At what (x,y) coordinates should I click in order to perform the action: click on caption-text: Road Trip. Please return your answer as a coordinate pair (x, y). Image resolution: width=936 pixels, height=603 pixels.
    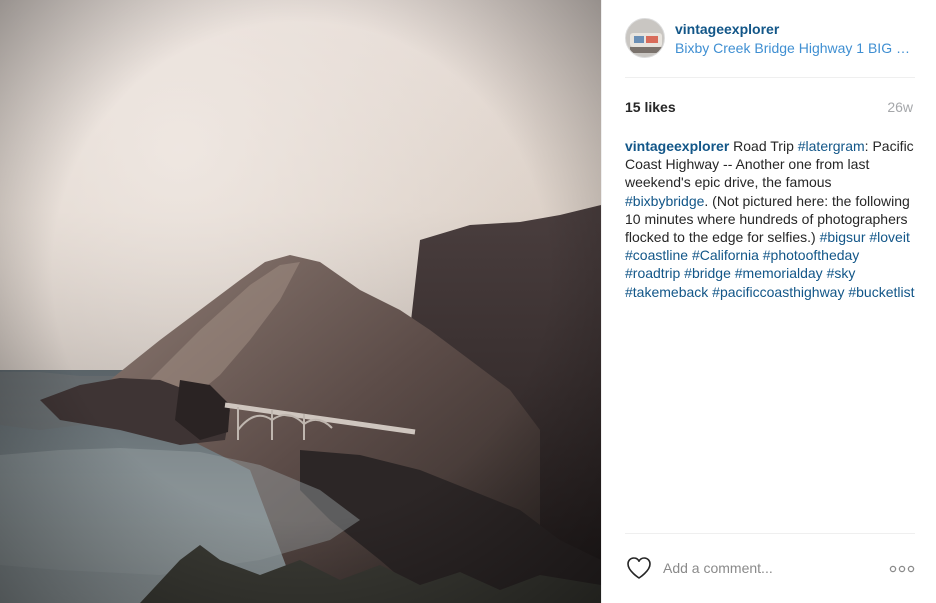
    Looking at the image, I should click on (763, 146).